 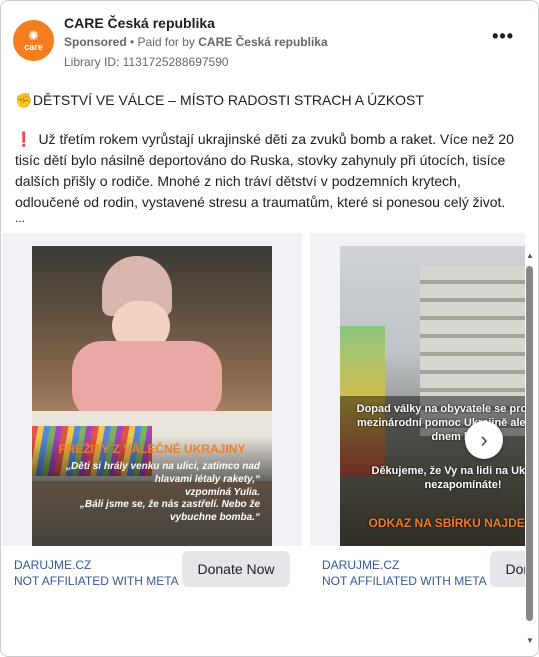 What do you see at coordinates (147, 381) in the screenshot?
I see `jacket-shape` at bounding box center [147, 381].